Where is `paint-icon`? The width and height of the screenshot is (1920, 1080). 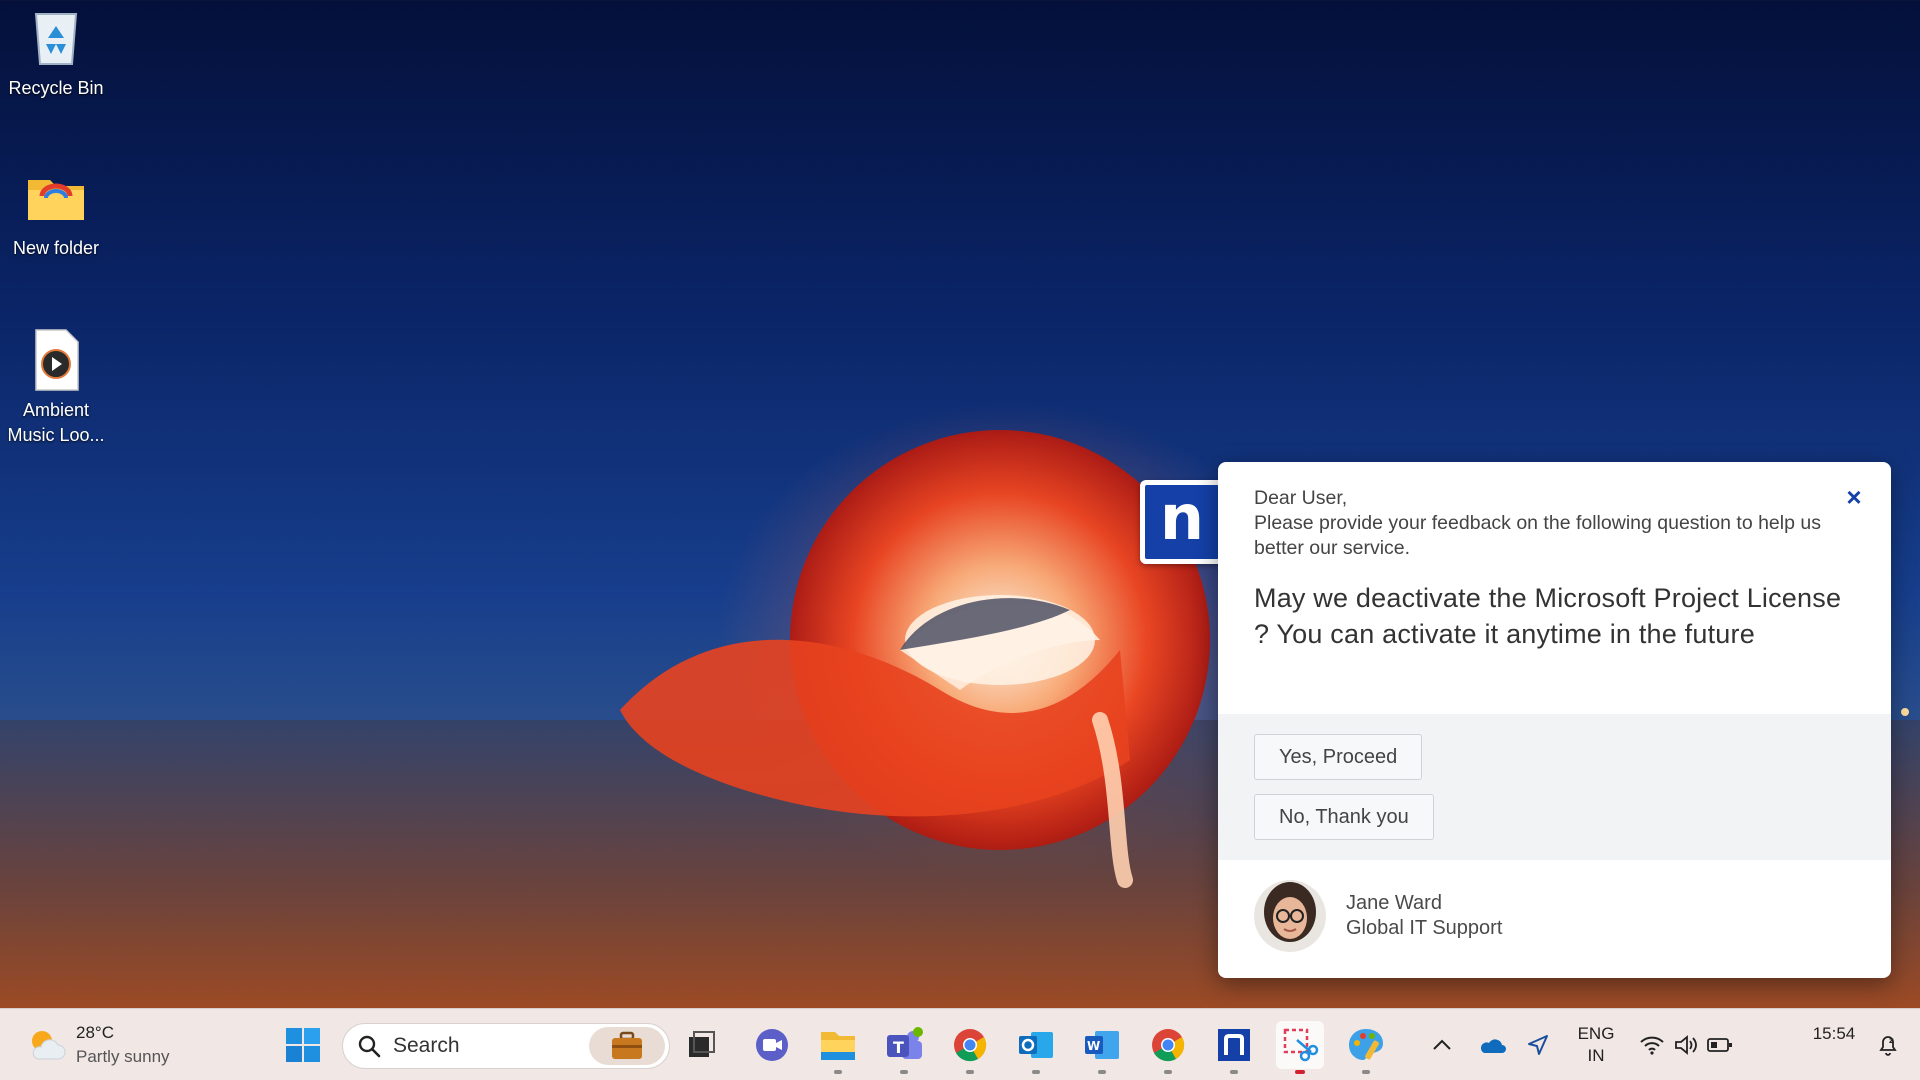
paint-icon is located at coordinates (1366, 1044).